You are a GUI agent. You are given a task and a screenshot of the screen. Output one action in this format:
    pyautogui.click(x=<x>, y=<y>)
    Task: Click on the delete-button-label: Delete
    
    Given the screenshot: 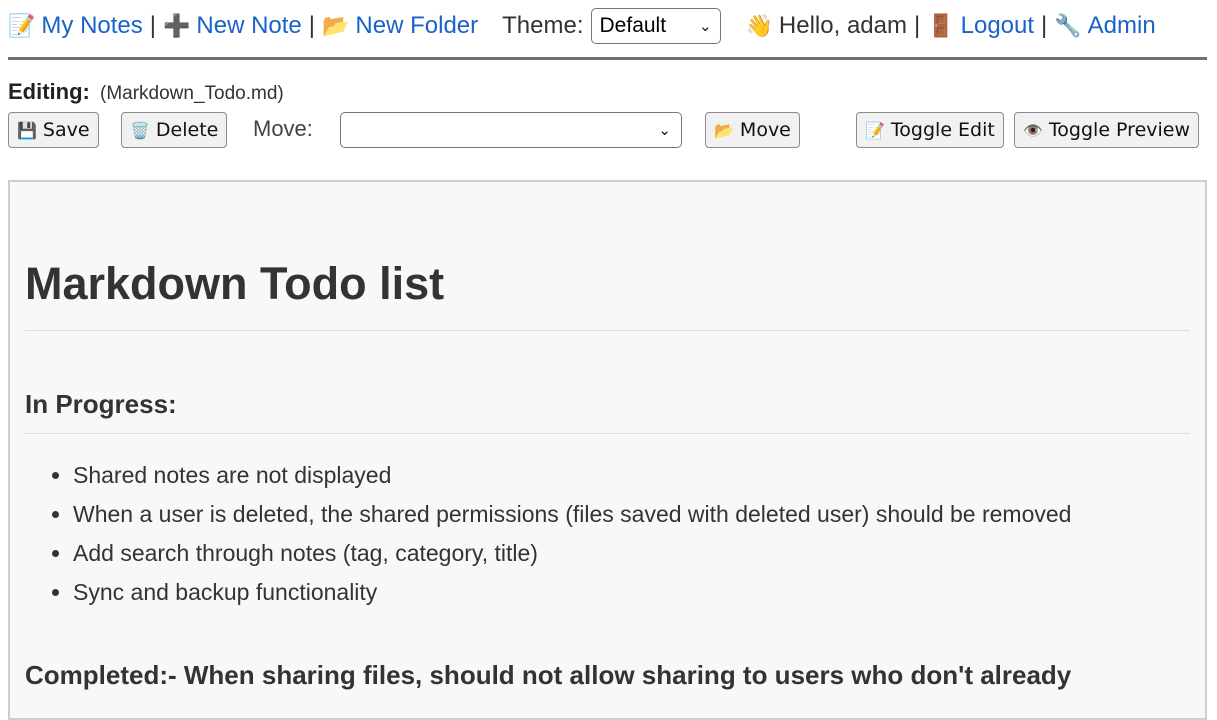 What is the action you would take?
    pyautogui.click(x=187, y=130)
    